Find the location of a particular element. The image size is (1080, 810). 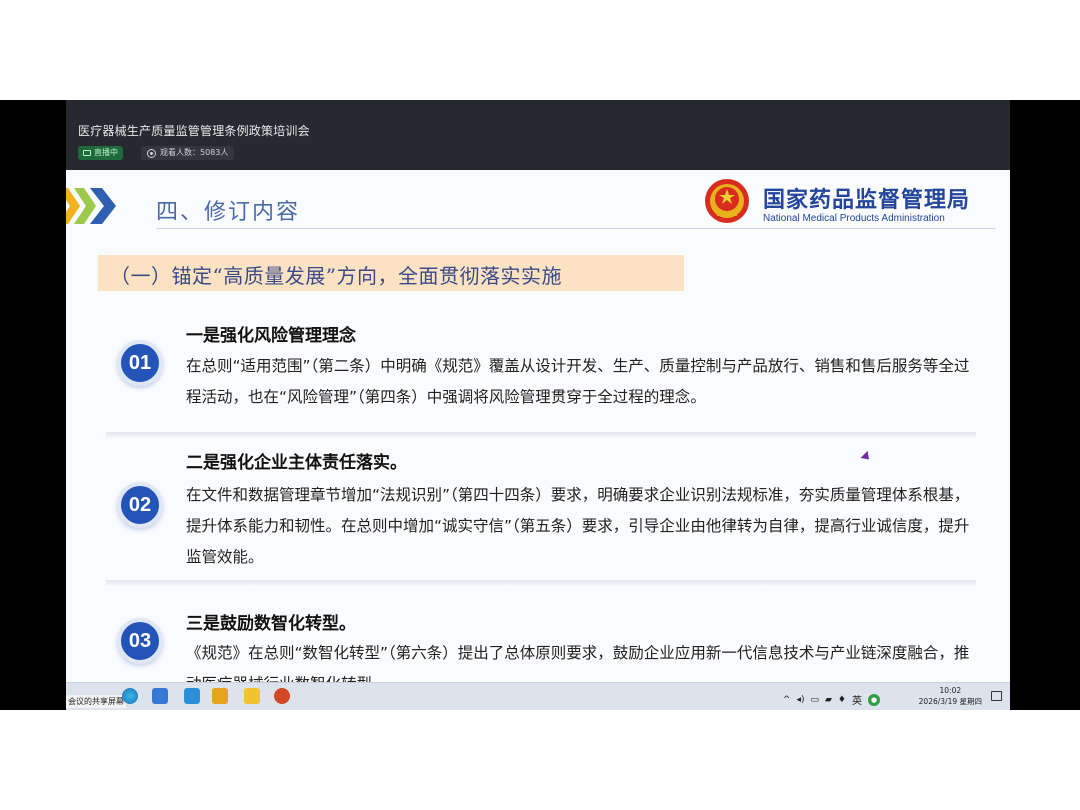

section-title: 四、修订内容 is located at coordinates (228, 212).